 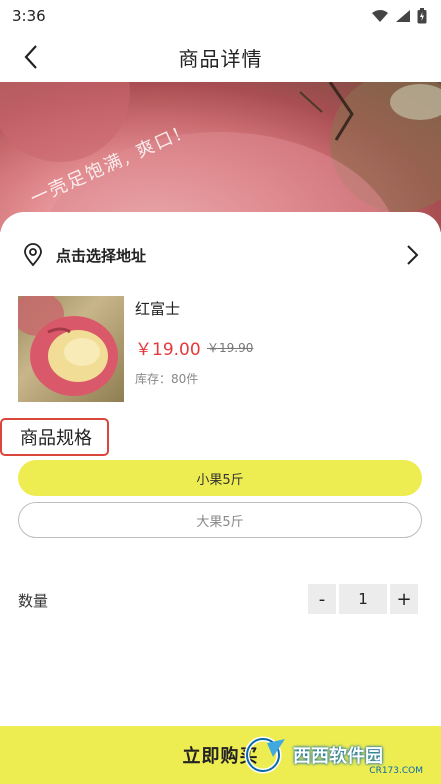 I want to click on location-pin-icon, so click(x=33, y=255).